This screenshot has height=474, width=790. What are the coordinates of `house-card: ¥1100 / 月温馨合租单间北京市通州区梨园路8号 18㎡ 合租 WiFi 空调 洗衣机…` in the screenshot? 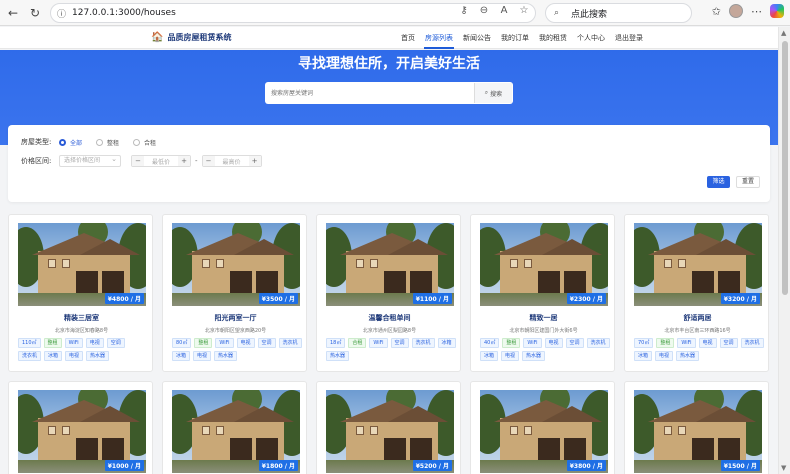 It's located at (388, 293).